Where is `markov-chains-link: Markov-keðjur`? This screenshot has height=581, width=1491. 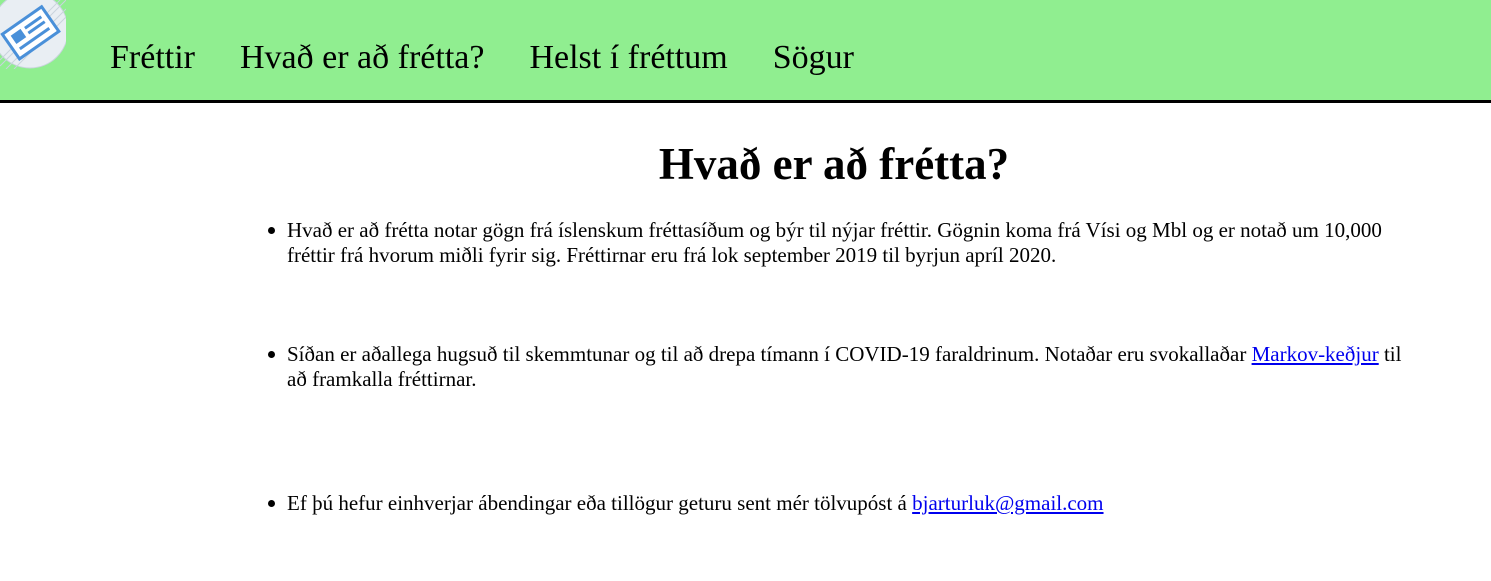
markov-chains-link: Markov-keðjur is located at coordinates (1315, 354).